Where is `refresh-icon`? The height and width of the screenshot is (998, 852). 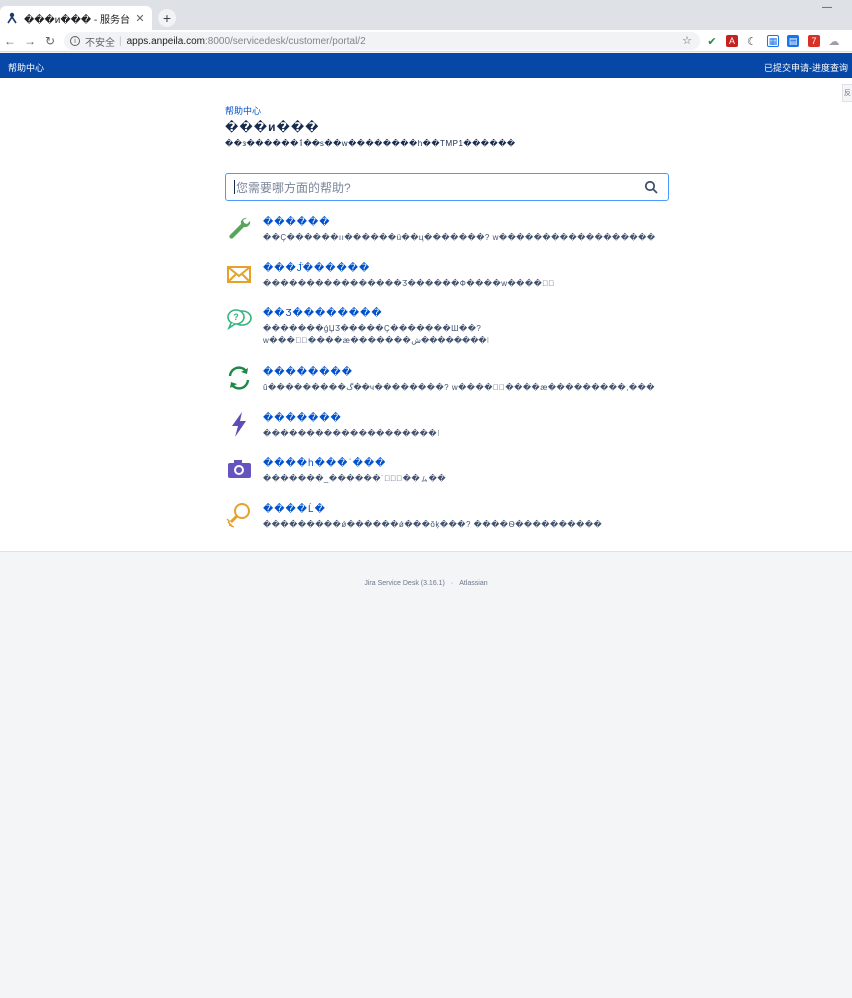 refresh-icon is located at coordinates (239, 378).